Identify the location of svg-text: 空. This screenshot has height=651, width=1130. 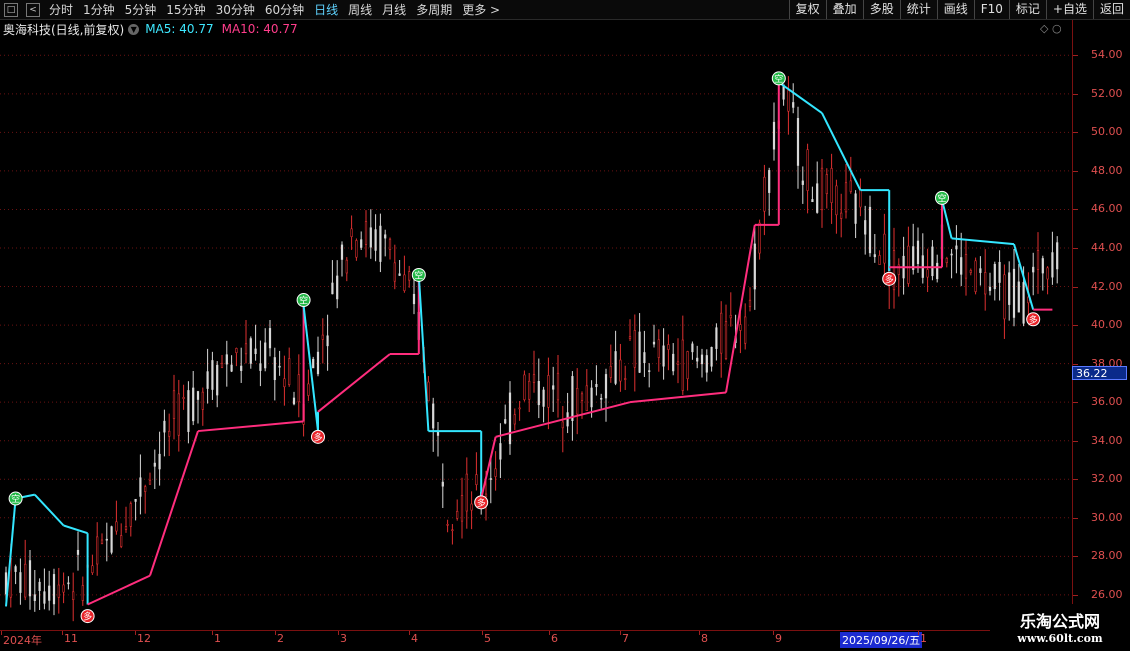
(941, 198).